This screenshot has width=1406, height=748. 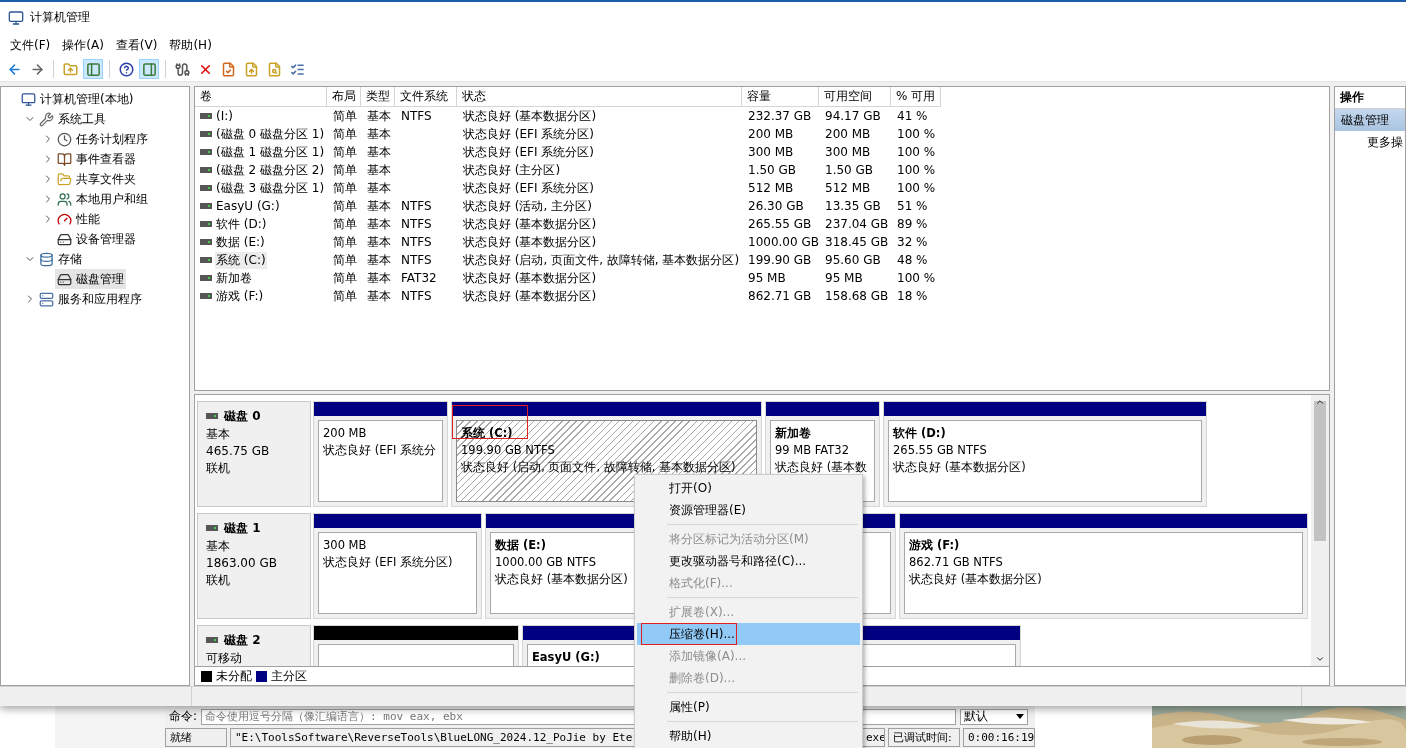 What do you see at coordinates (919, 433) in the screenshot?
I see `partition-name: 软件 (D:)` at bounding box center [919, 433].